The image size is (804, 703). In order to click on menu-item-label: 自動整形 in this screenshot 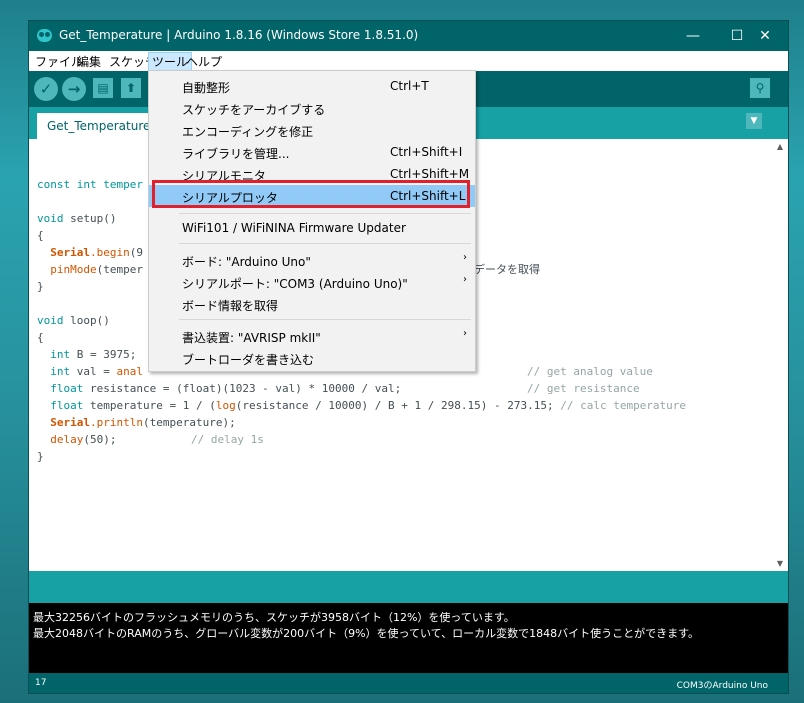, I will do `click(206, 88)`.